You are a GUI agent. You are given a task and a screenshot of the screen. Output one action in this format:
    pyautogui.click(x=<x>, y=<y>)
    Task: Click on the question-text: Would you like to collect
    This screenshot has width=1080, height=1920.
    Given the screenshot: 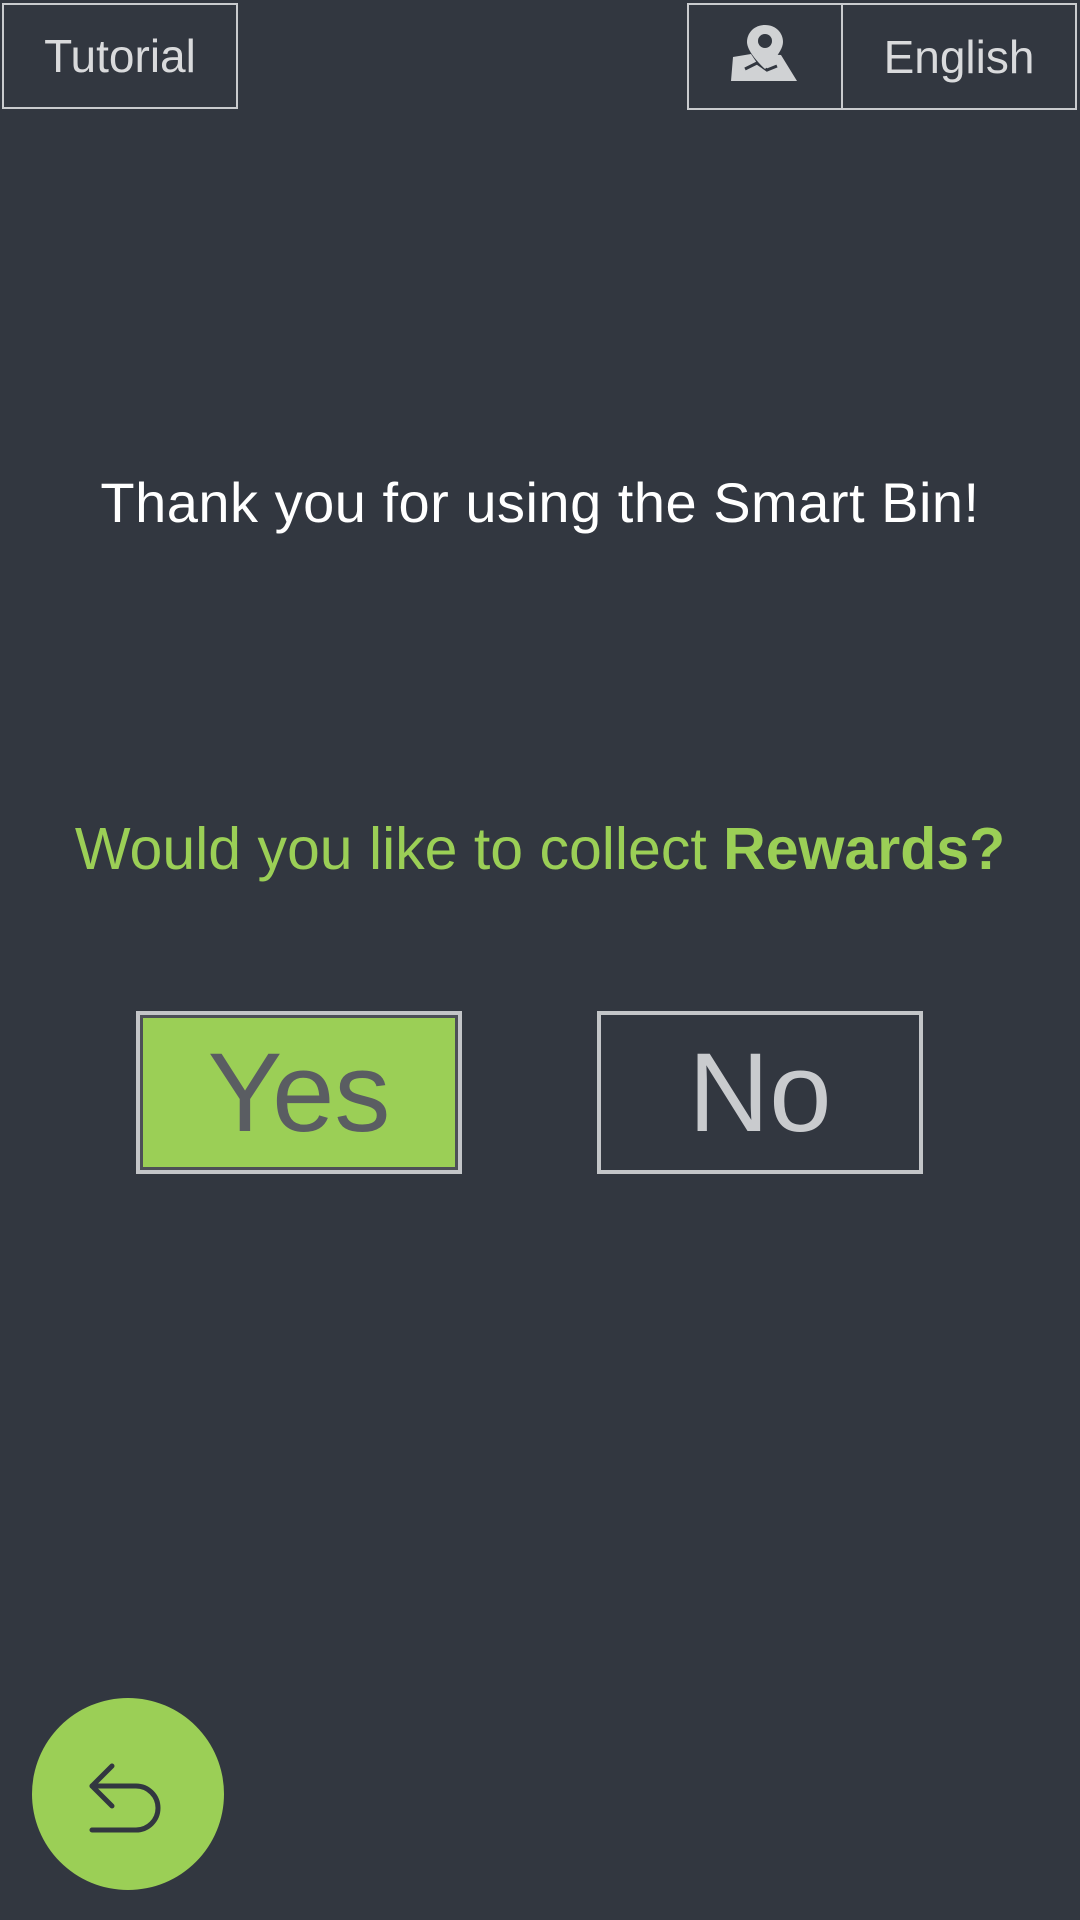 What is the action you would take?
    pyautogui.click(x=399, y=849)
    